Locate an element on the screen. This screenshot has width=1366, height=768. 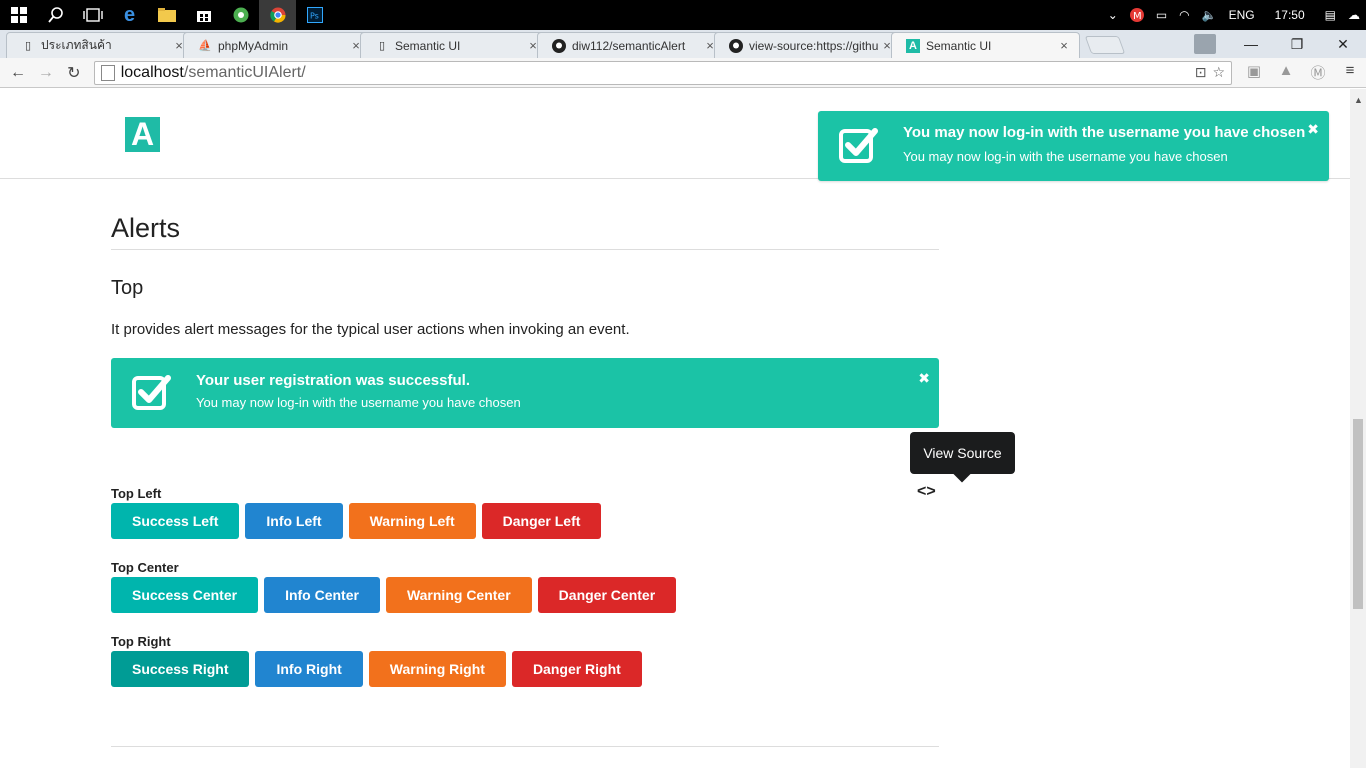
phpmyadmin-icon: ⛵ is located at coordinates (205, 46).